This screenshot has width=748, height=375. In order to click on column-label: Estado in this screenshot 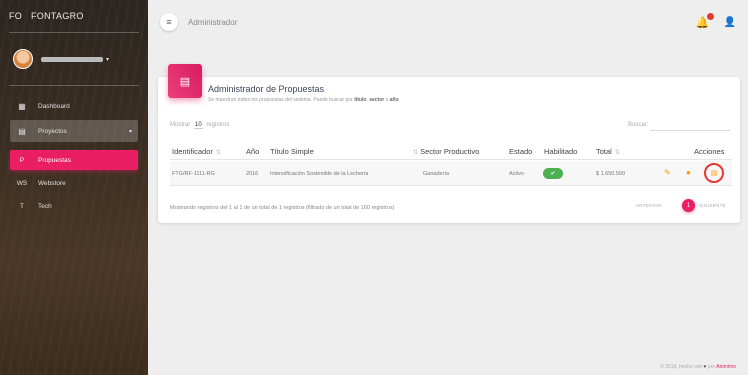, I will do `click(521, 151)`.